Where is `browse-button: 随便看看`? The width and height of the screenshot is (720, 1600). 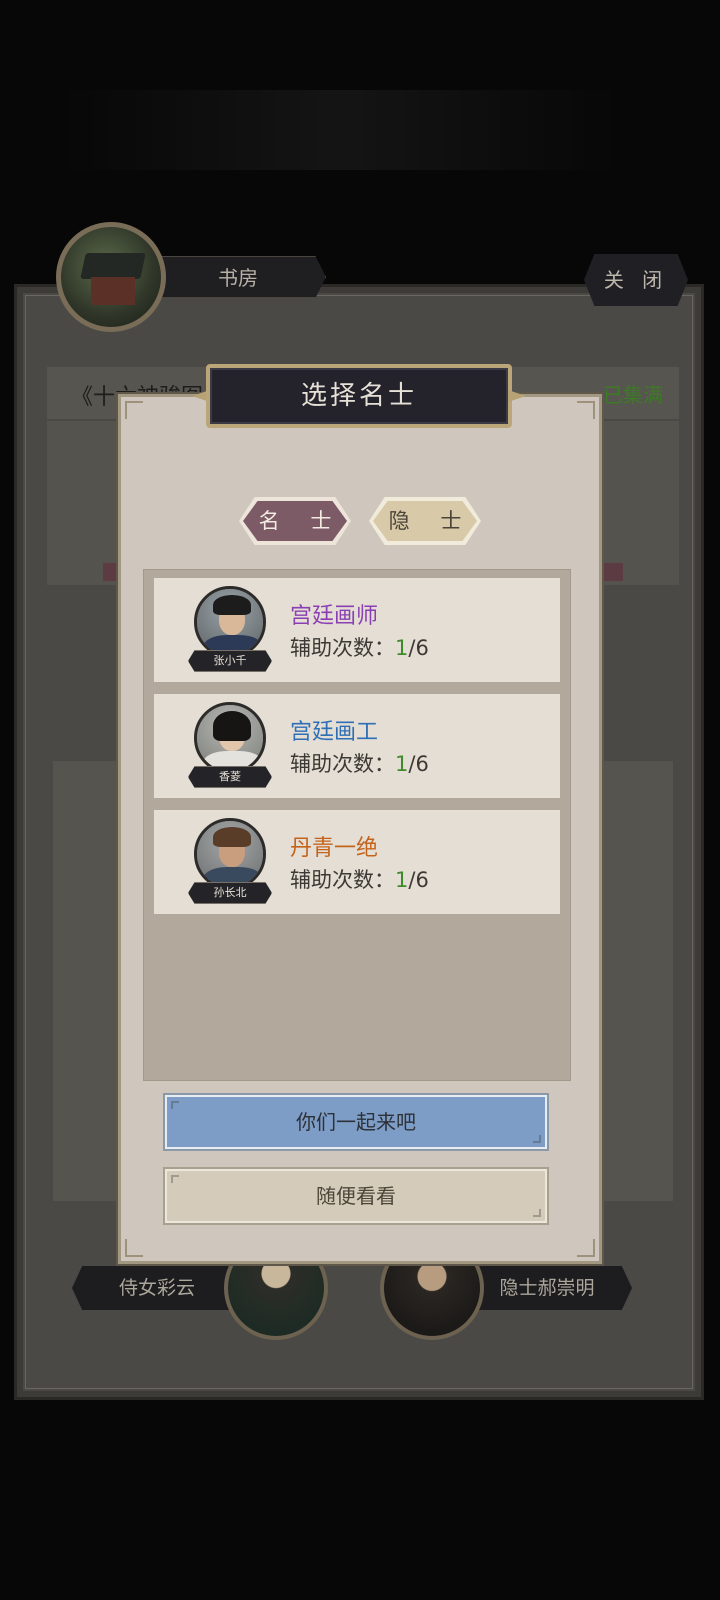
browse-button: 随便看看 is located at coordinates (356, 1196).